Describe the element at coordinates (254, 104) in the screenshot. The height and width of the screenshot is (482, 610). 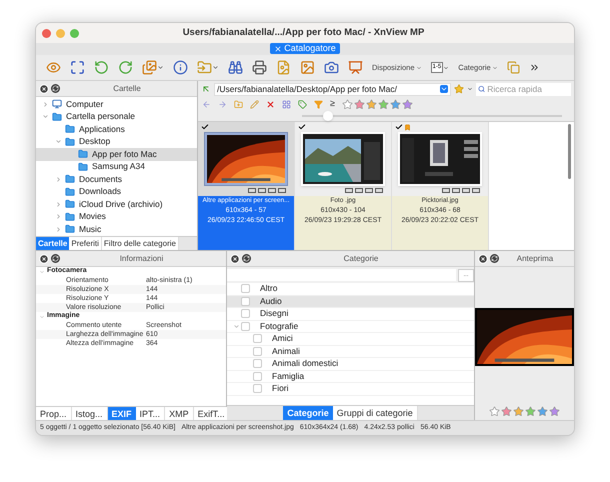
I see `rename-icon` at that location.